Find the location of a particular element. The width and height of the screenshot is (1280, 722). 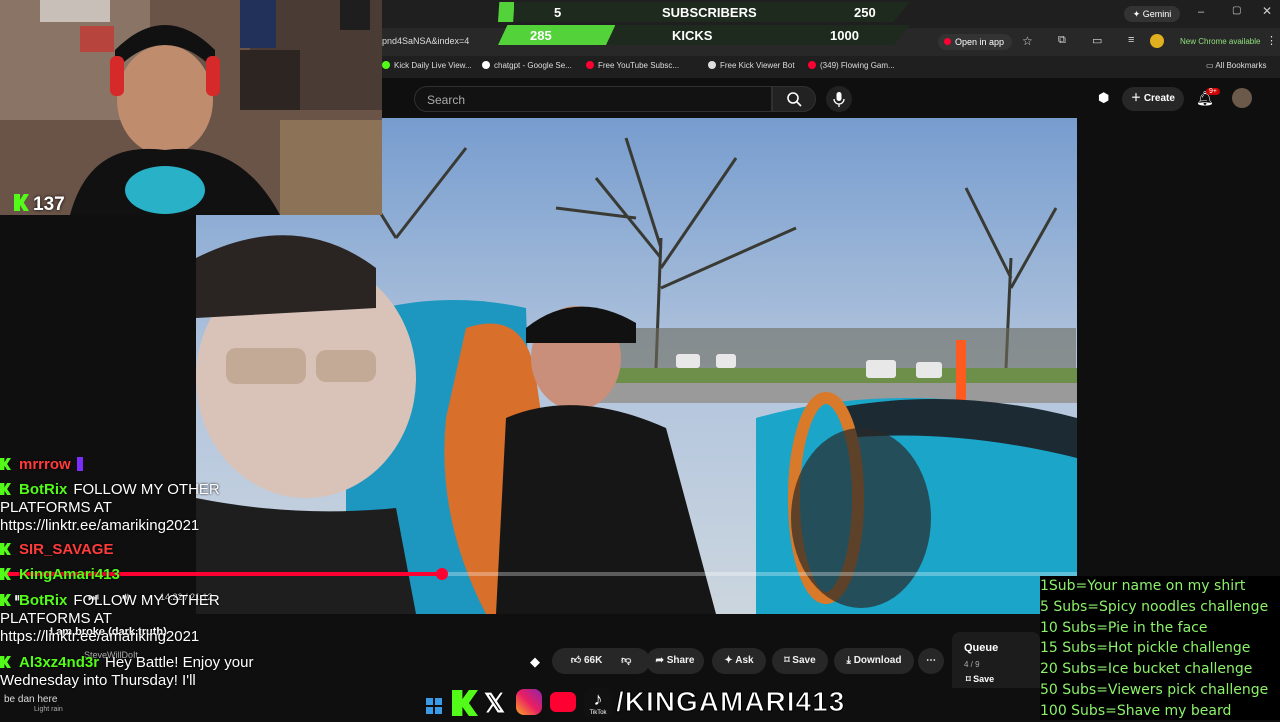

chat-username: SIR_SAVAGE is located at coordinates (66, 549).